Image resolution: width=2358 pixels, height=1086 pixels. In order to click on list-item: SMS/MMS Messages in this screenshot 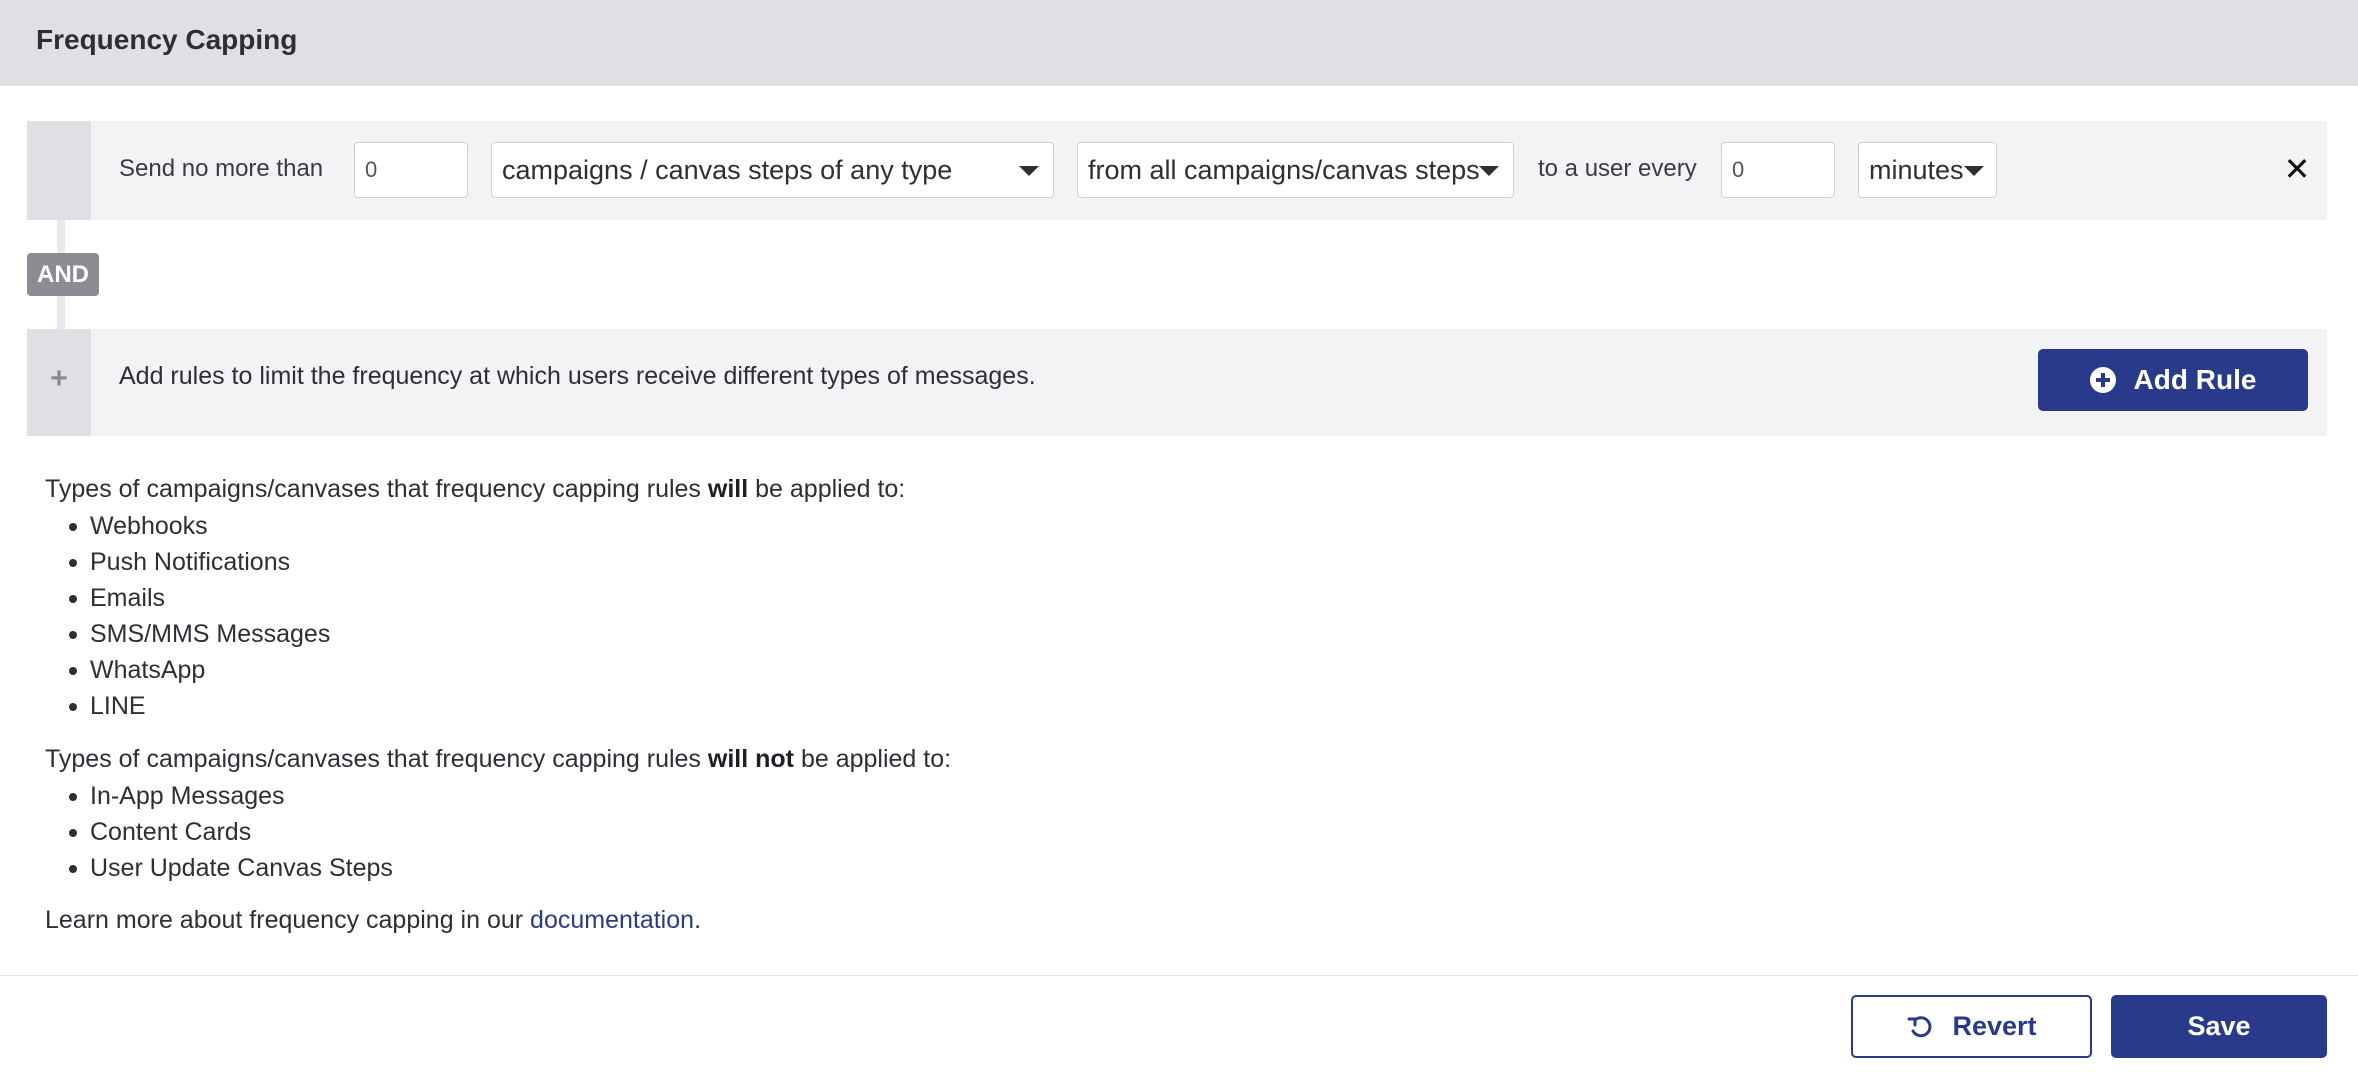, I will do `click(199, 634)`.